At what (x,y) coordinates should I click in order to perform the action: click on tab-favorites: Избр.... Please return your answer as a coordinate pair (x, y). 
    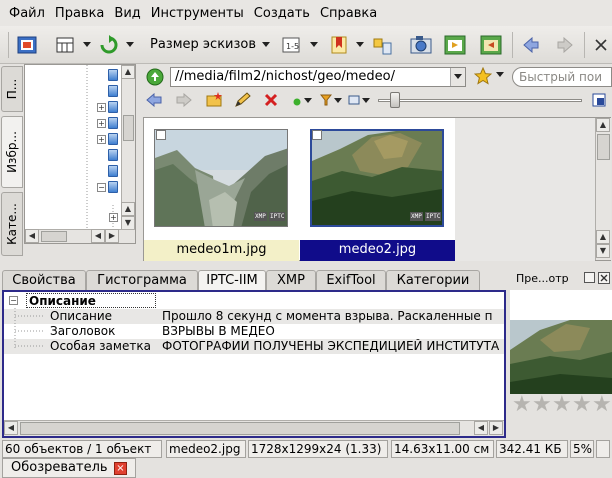
    Looking at the image, I should click on (12, 152).